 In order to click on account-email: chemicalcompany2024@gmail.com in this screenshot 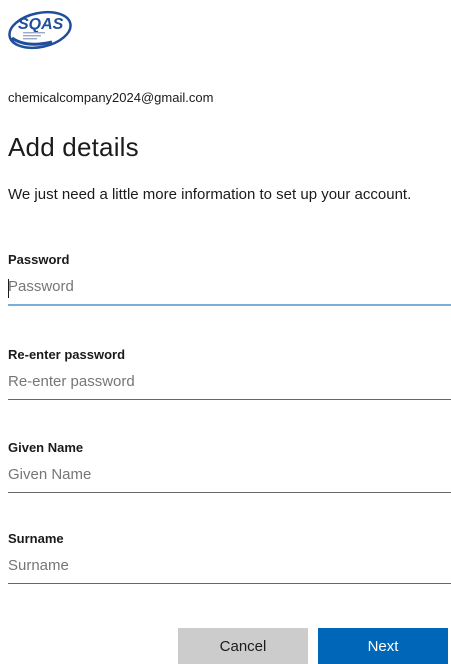, I will do `click(111, 97)`.